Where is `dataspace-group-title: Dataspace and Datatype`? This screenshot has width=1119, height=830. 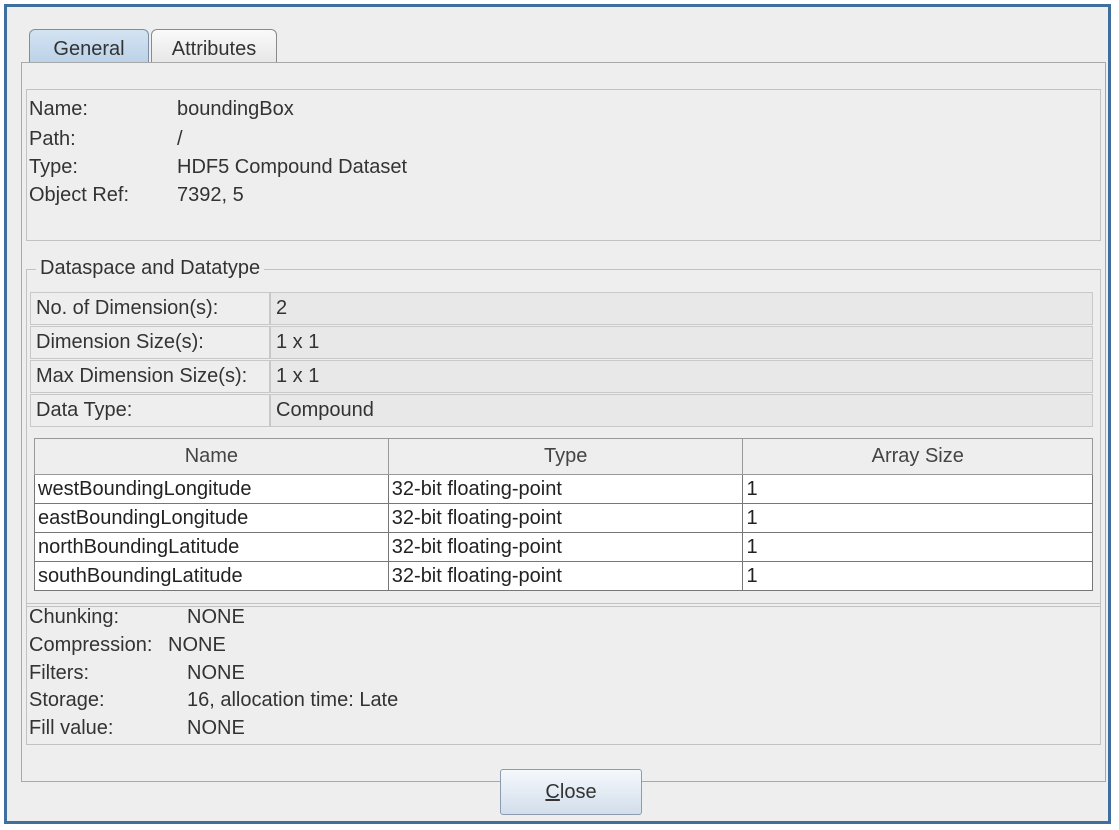 dataspace-group-title: Dataspace and Datatype is located at coordinates (150, 268).